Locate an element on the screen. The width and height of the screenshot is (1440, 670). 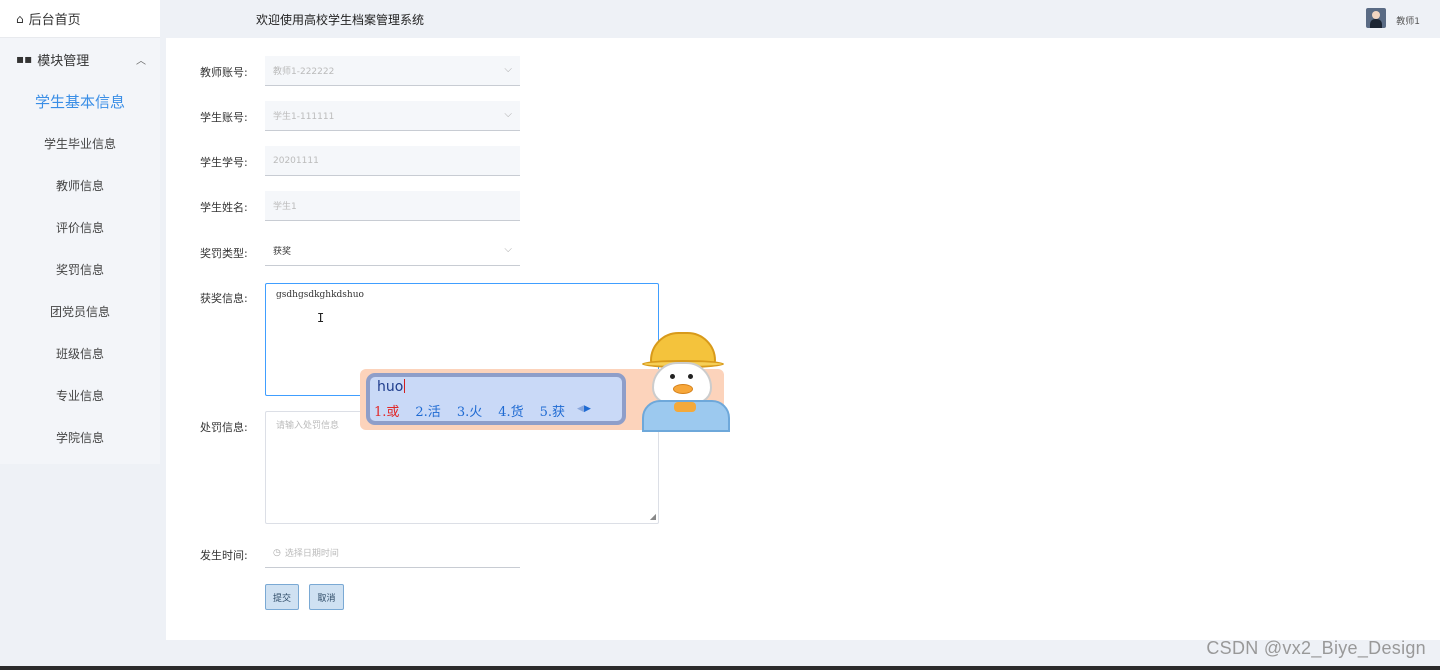
reward-type-value: 获奖 is located at coordinates (282, 252).